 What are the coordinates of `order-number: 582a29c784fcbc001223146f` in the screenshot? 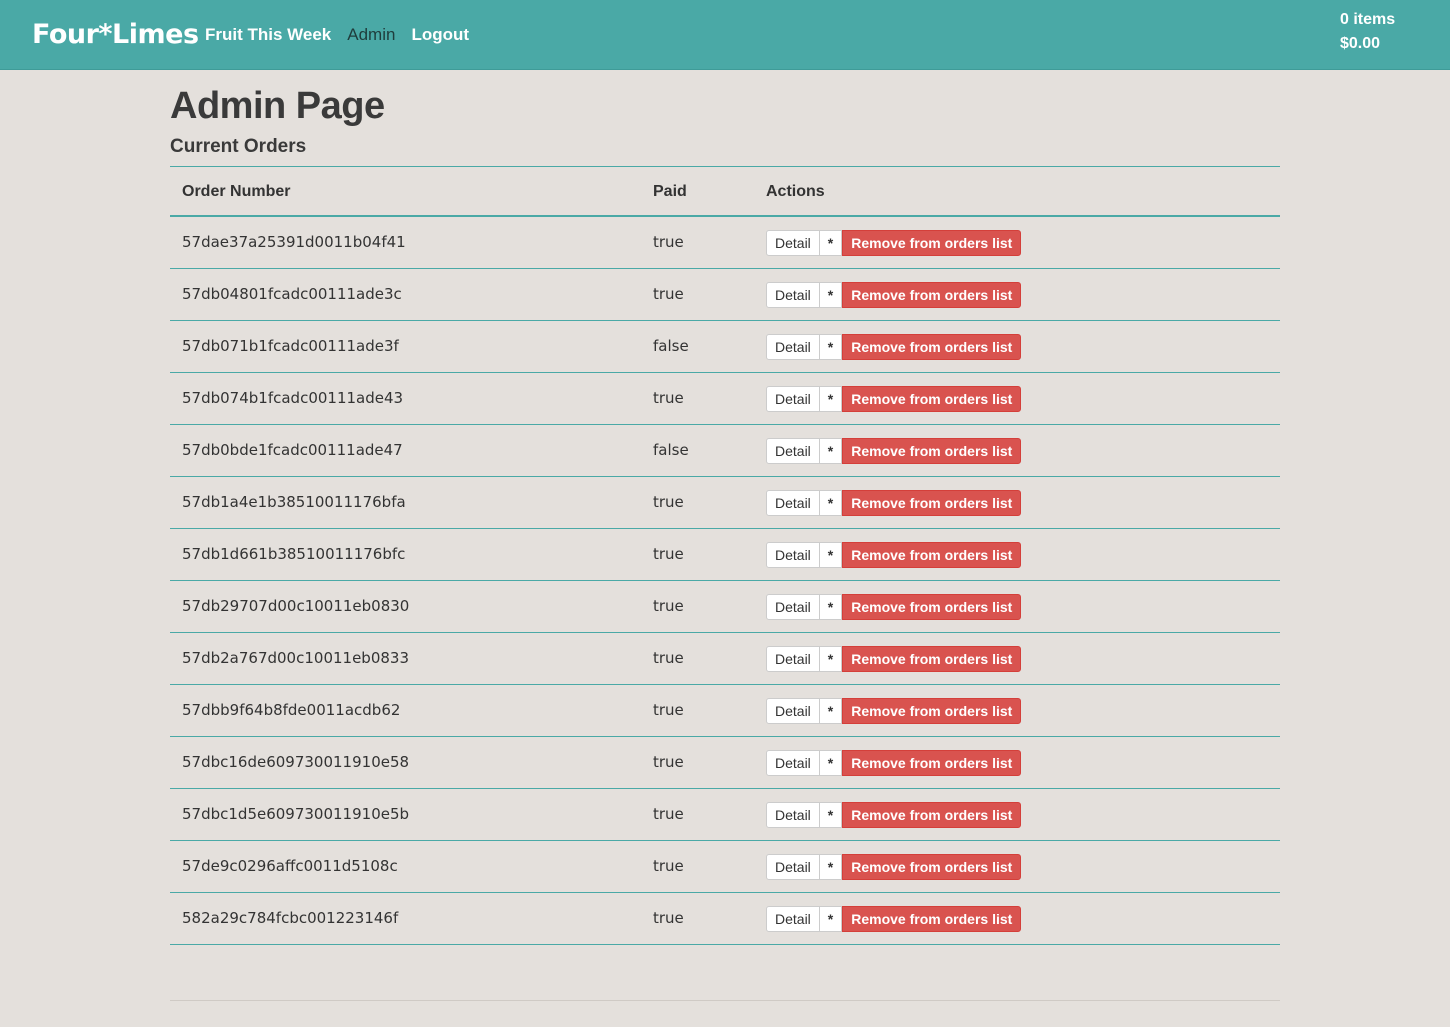 It's located at (290, 918).